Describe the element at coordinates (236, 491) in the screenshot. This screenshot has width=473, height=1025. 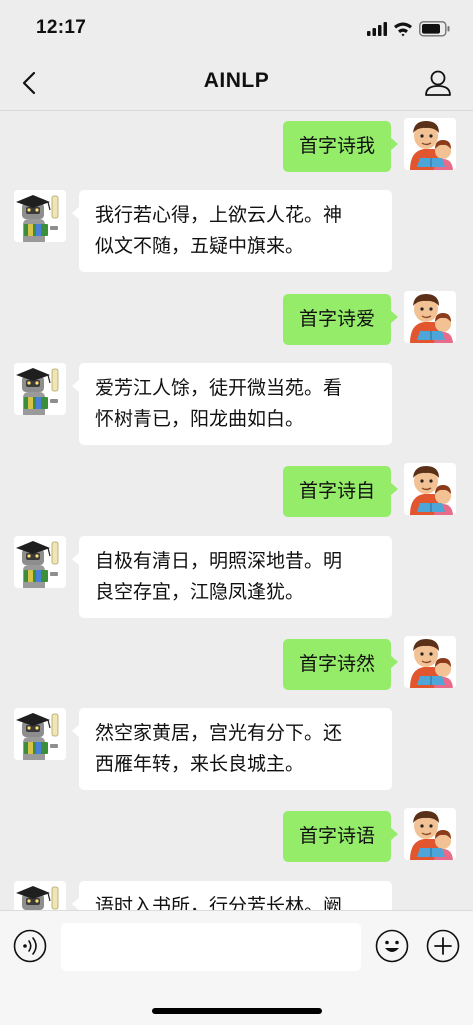
I see `outgoing-message: 首字诗自` at that location.